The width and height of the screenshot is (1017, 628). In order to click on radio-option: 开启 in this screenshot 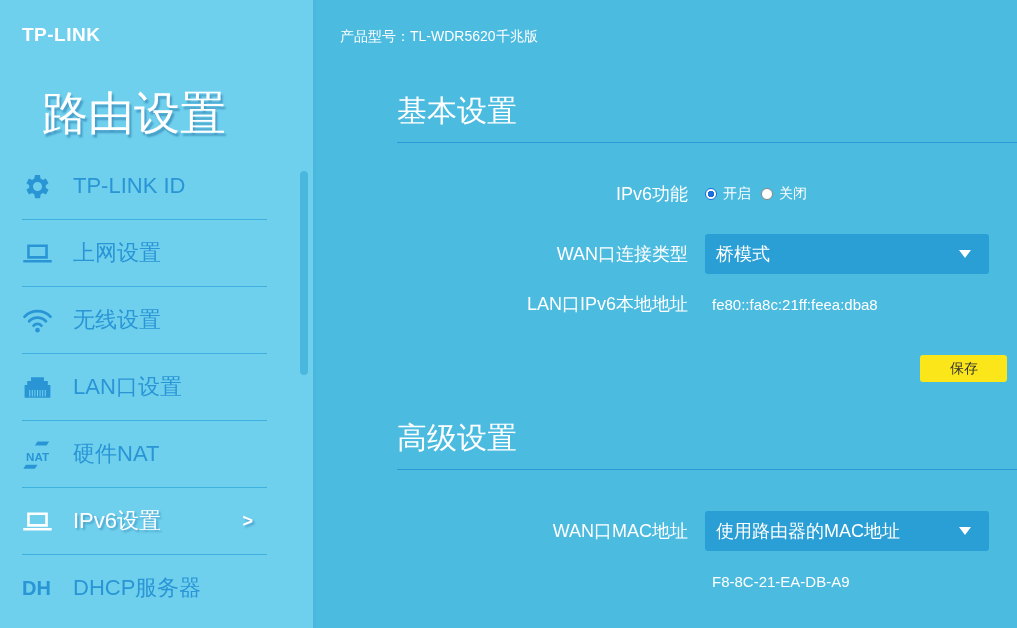, I will do `click(728, 194)`.